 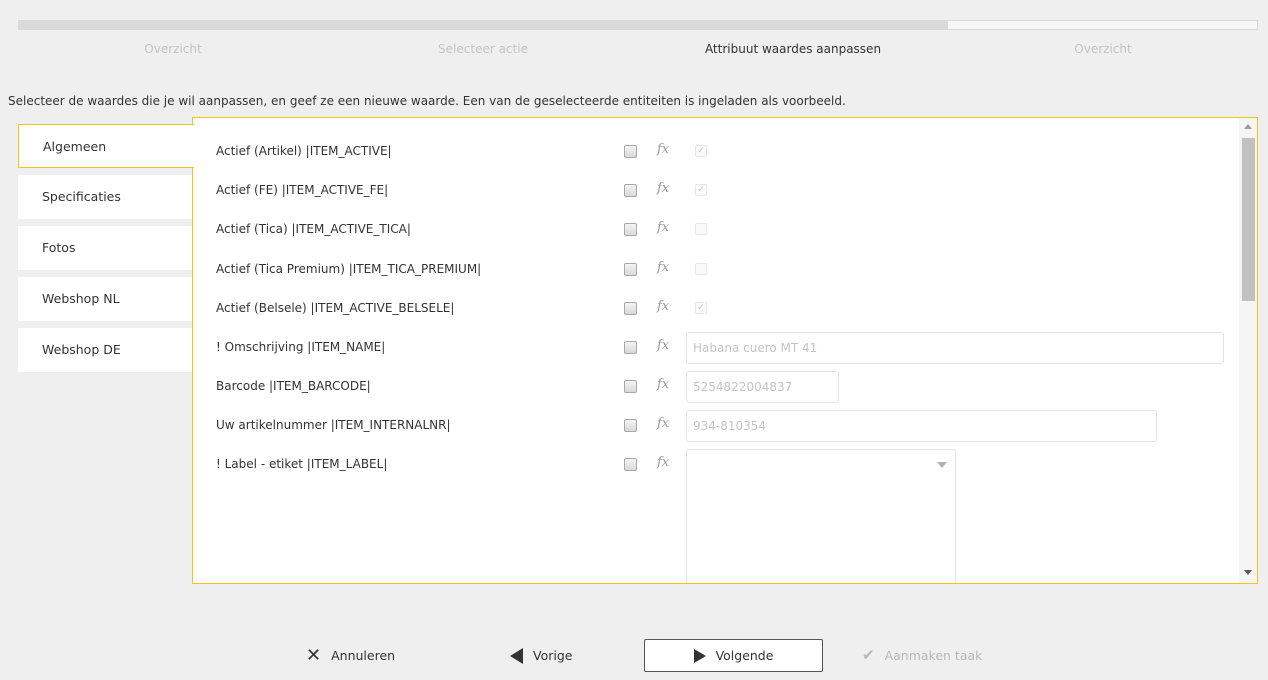 What do you see at coordinates (302, 190) in the screenshot?
I see `attribute-label: Actief (FE) |ITEM_ACTIVE_FE|` at bounding box center [302, 190].